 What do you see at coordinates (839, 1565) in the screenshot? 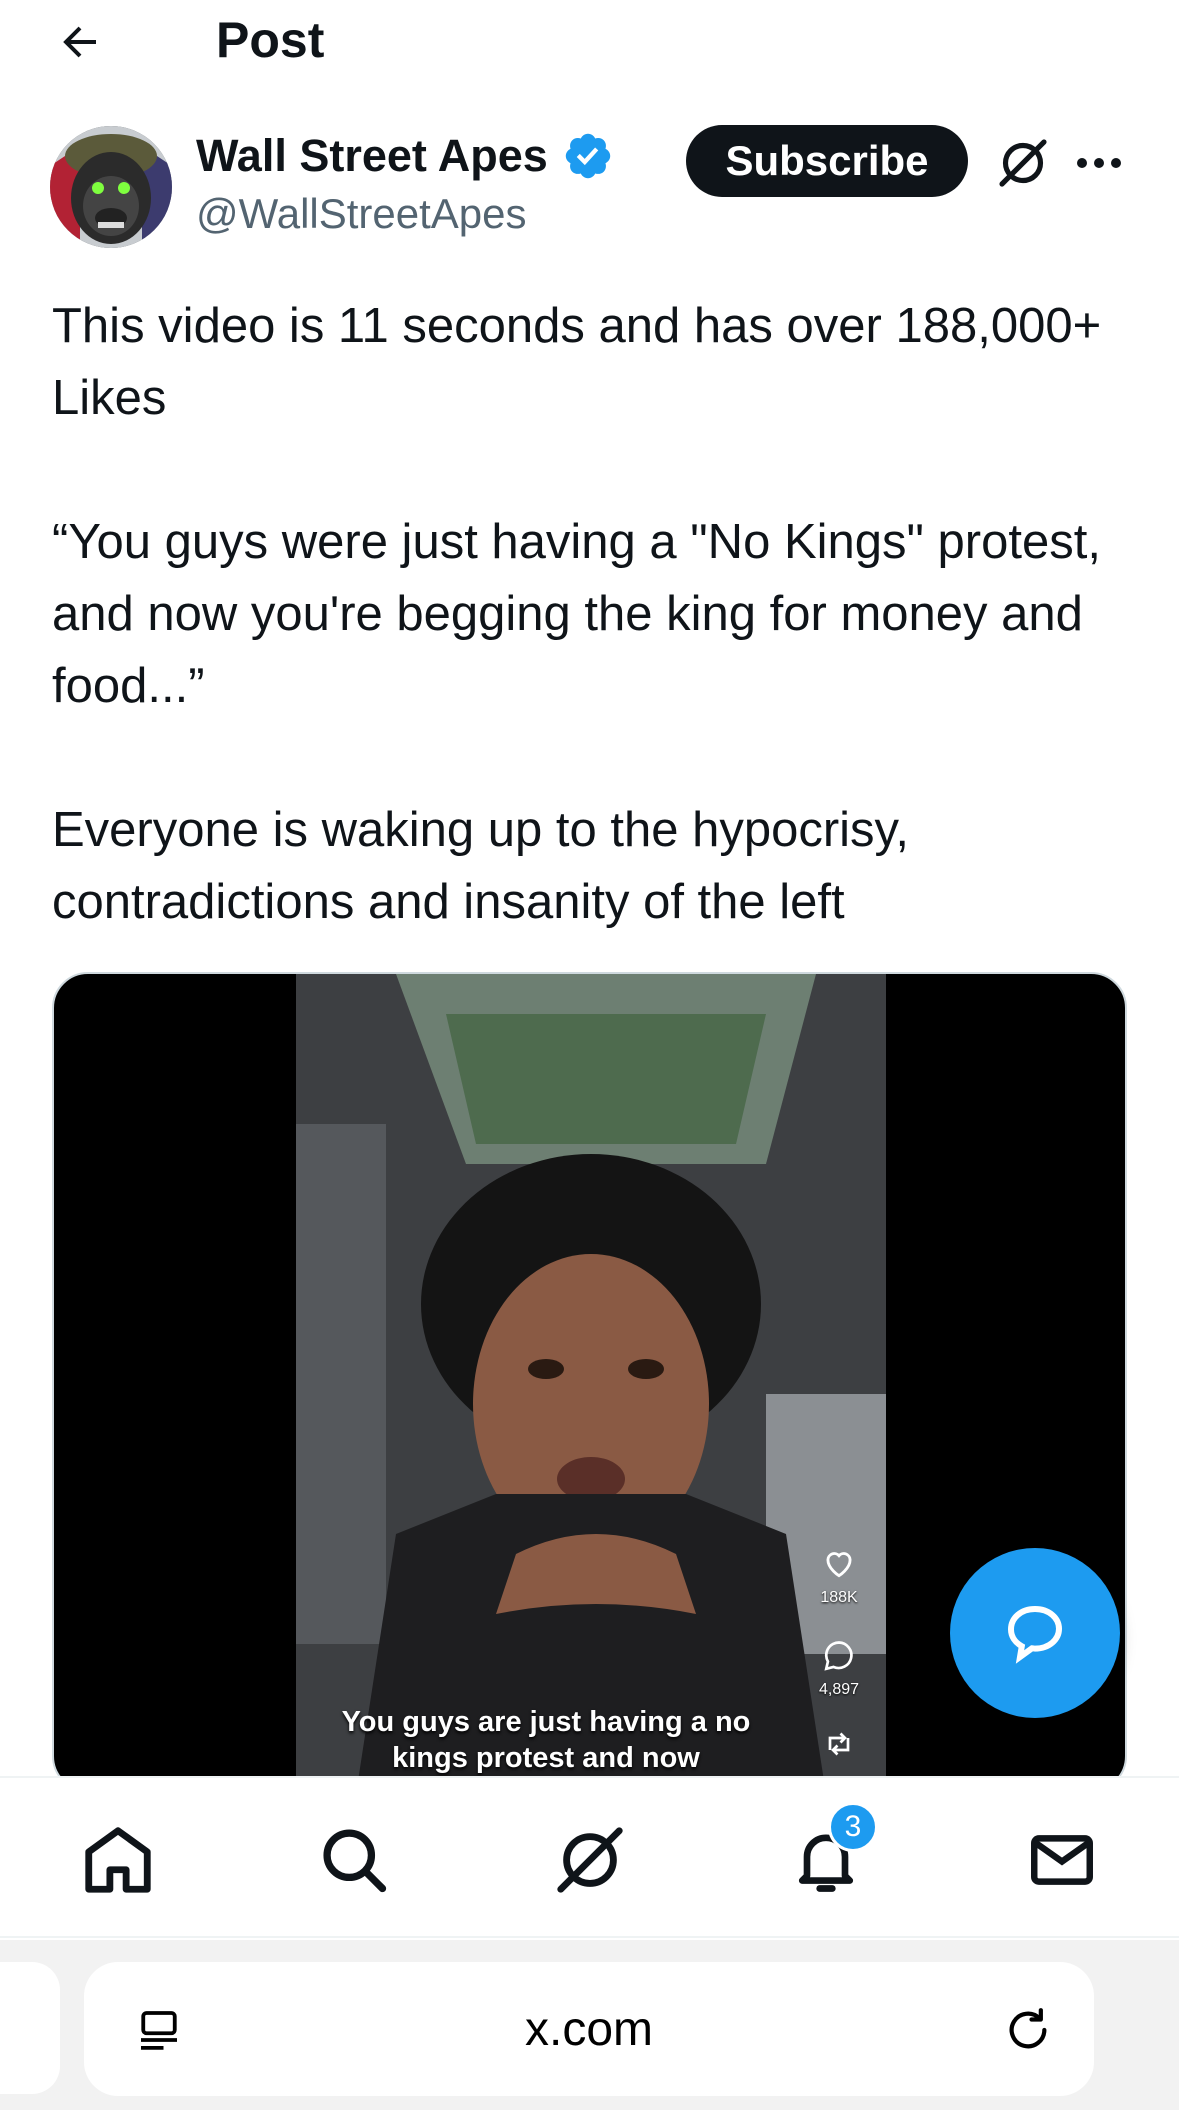
I see `heart-icon` at bounding box center [839, 1565].